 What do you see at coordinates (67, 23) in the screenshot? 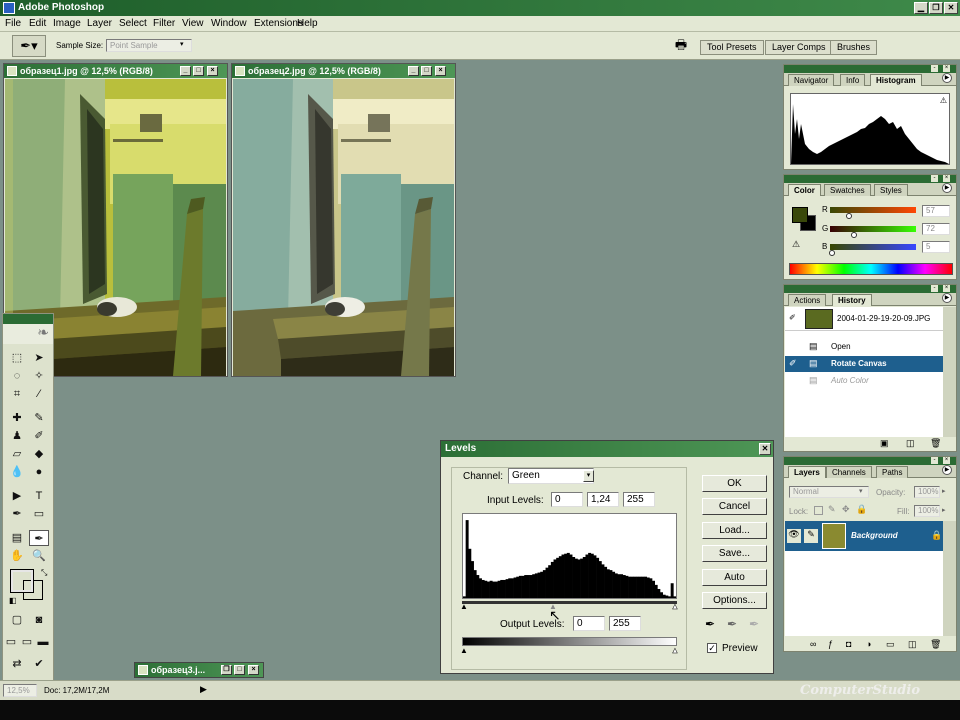
I see `menu-image: Image` at bounding box center [67, 23].